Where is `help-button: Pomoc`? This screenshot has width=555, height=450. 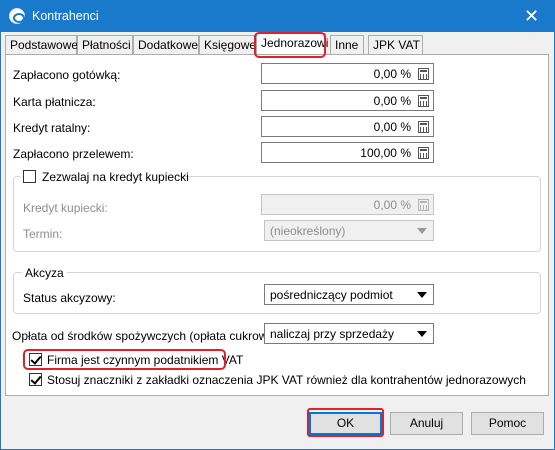 help-button: Pomoc is located at coordinates (507, 423).